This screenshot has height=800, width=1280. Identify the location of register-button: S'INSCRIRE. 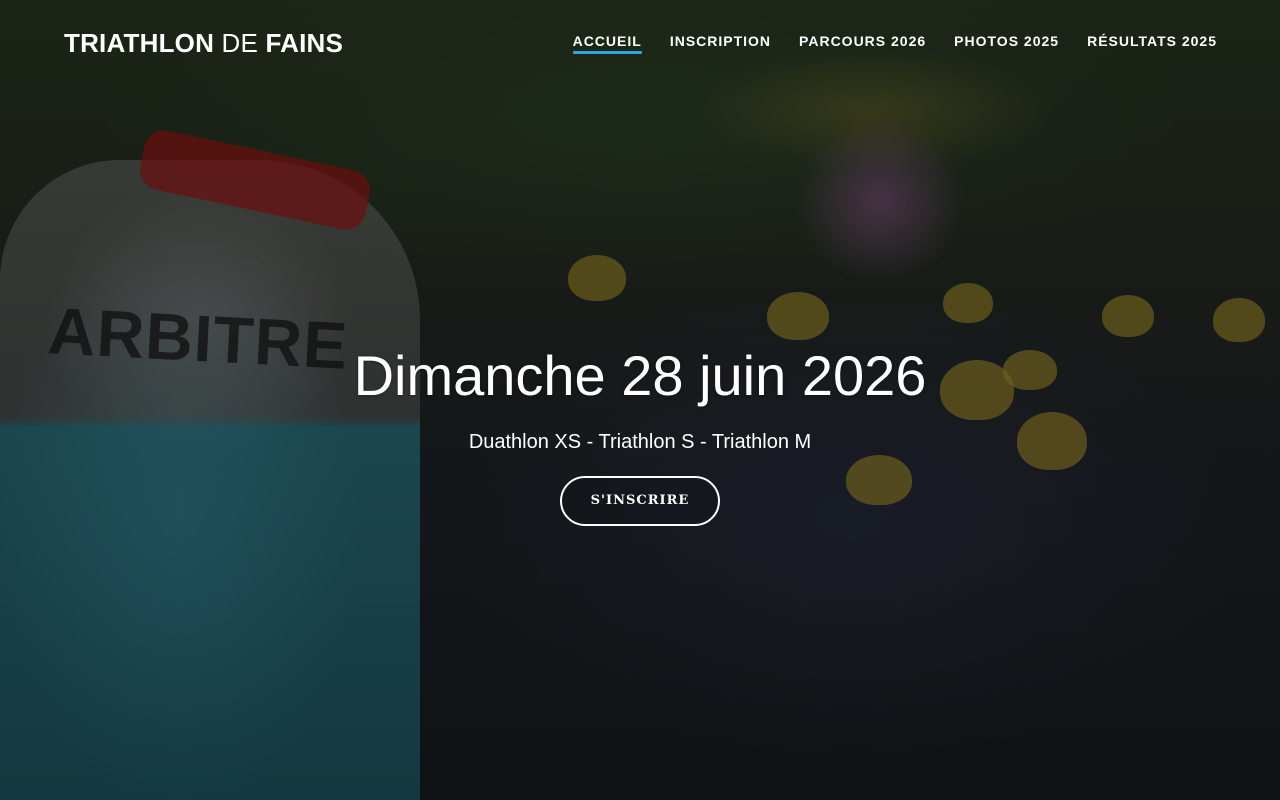
(640, 501).